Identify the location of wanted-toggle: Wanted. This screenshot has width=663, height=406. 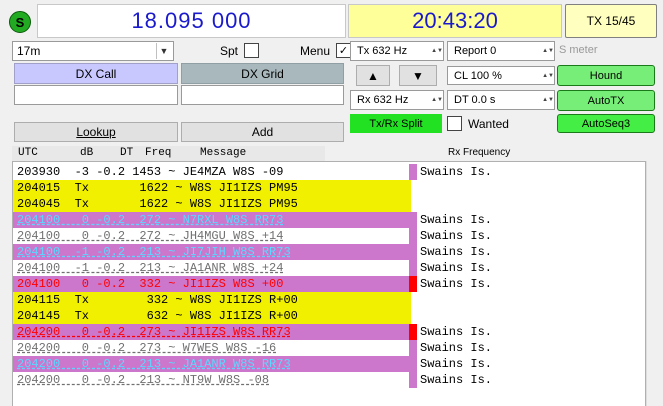
(478, 123).